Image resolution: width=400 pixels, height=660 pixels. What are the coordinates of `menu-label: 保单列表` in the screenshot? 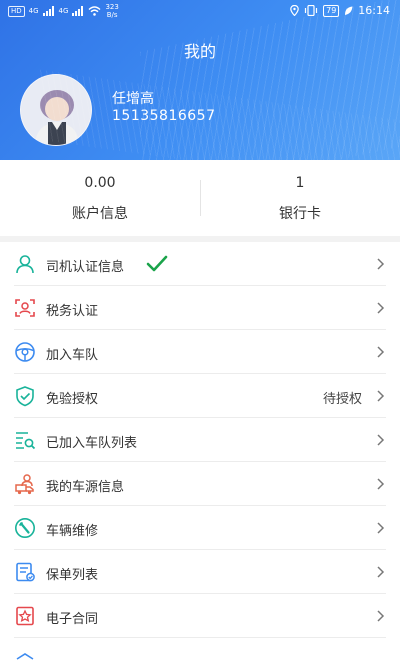 It's located at (72, 575).